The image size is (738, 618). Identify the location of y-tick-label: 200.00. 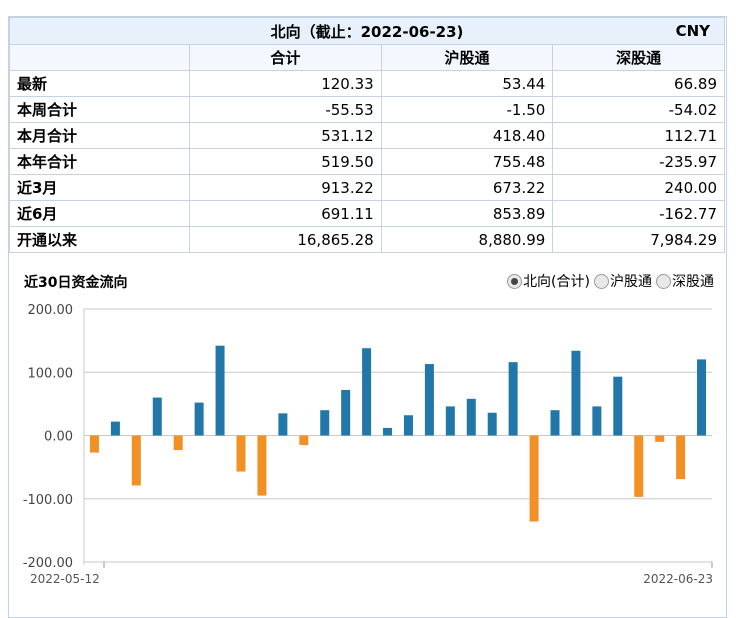
(51, 310).